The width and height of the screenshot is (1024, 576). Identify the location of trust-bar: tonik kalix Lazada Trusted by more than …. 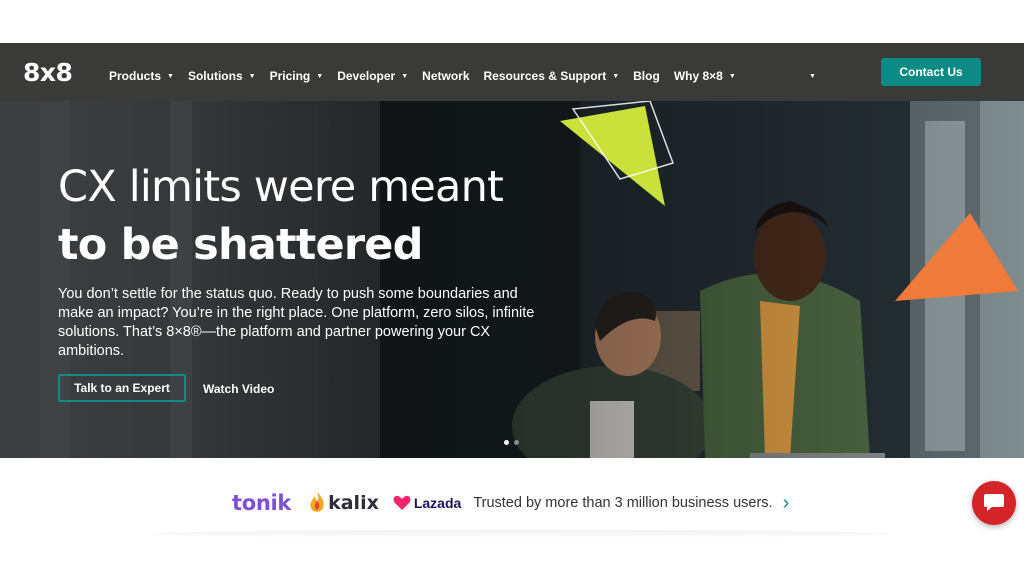
(510, 503).